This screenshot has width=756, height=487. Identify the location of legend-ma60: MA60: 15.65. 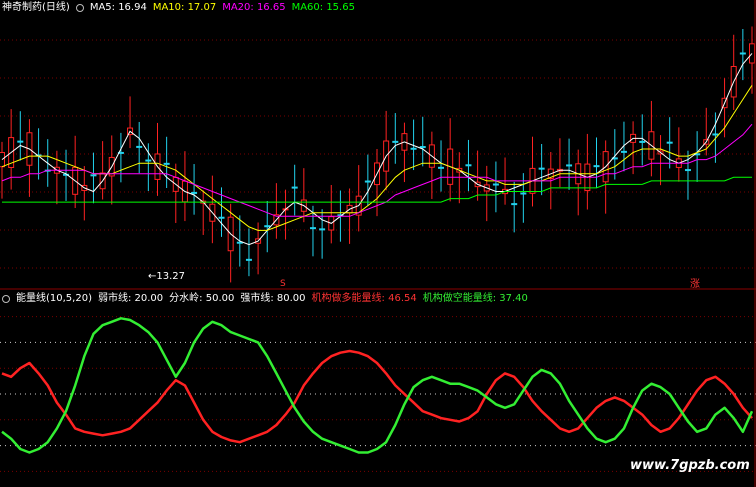
(323, 7).